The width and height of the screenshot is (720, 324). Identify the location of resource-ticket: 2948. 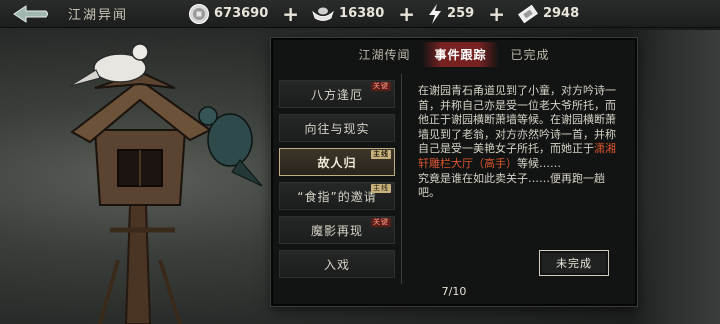
(548, 14).